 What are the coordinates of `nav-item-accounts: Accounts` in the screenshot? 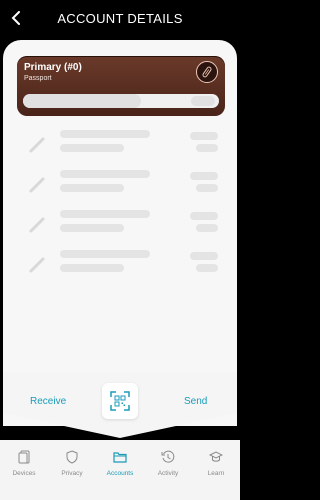 It's located at (120, 463).